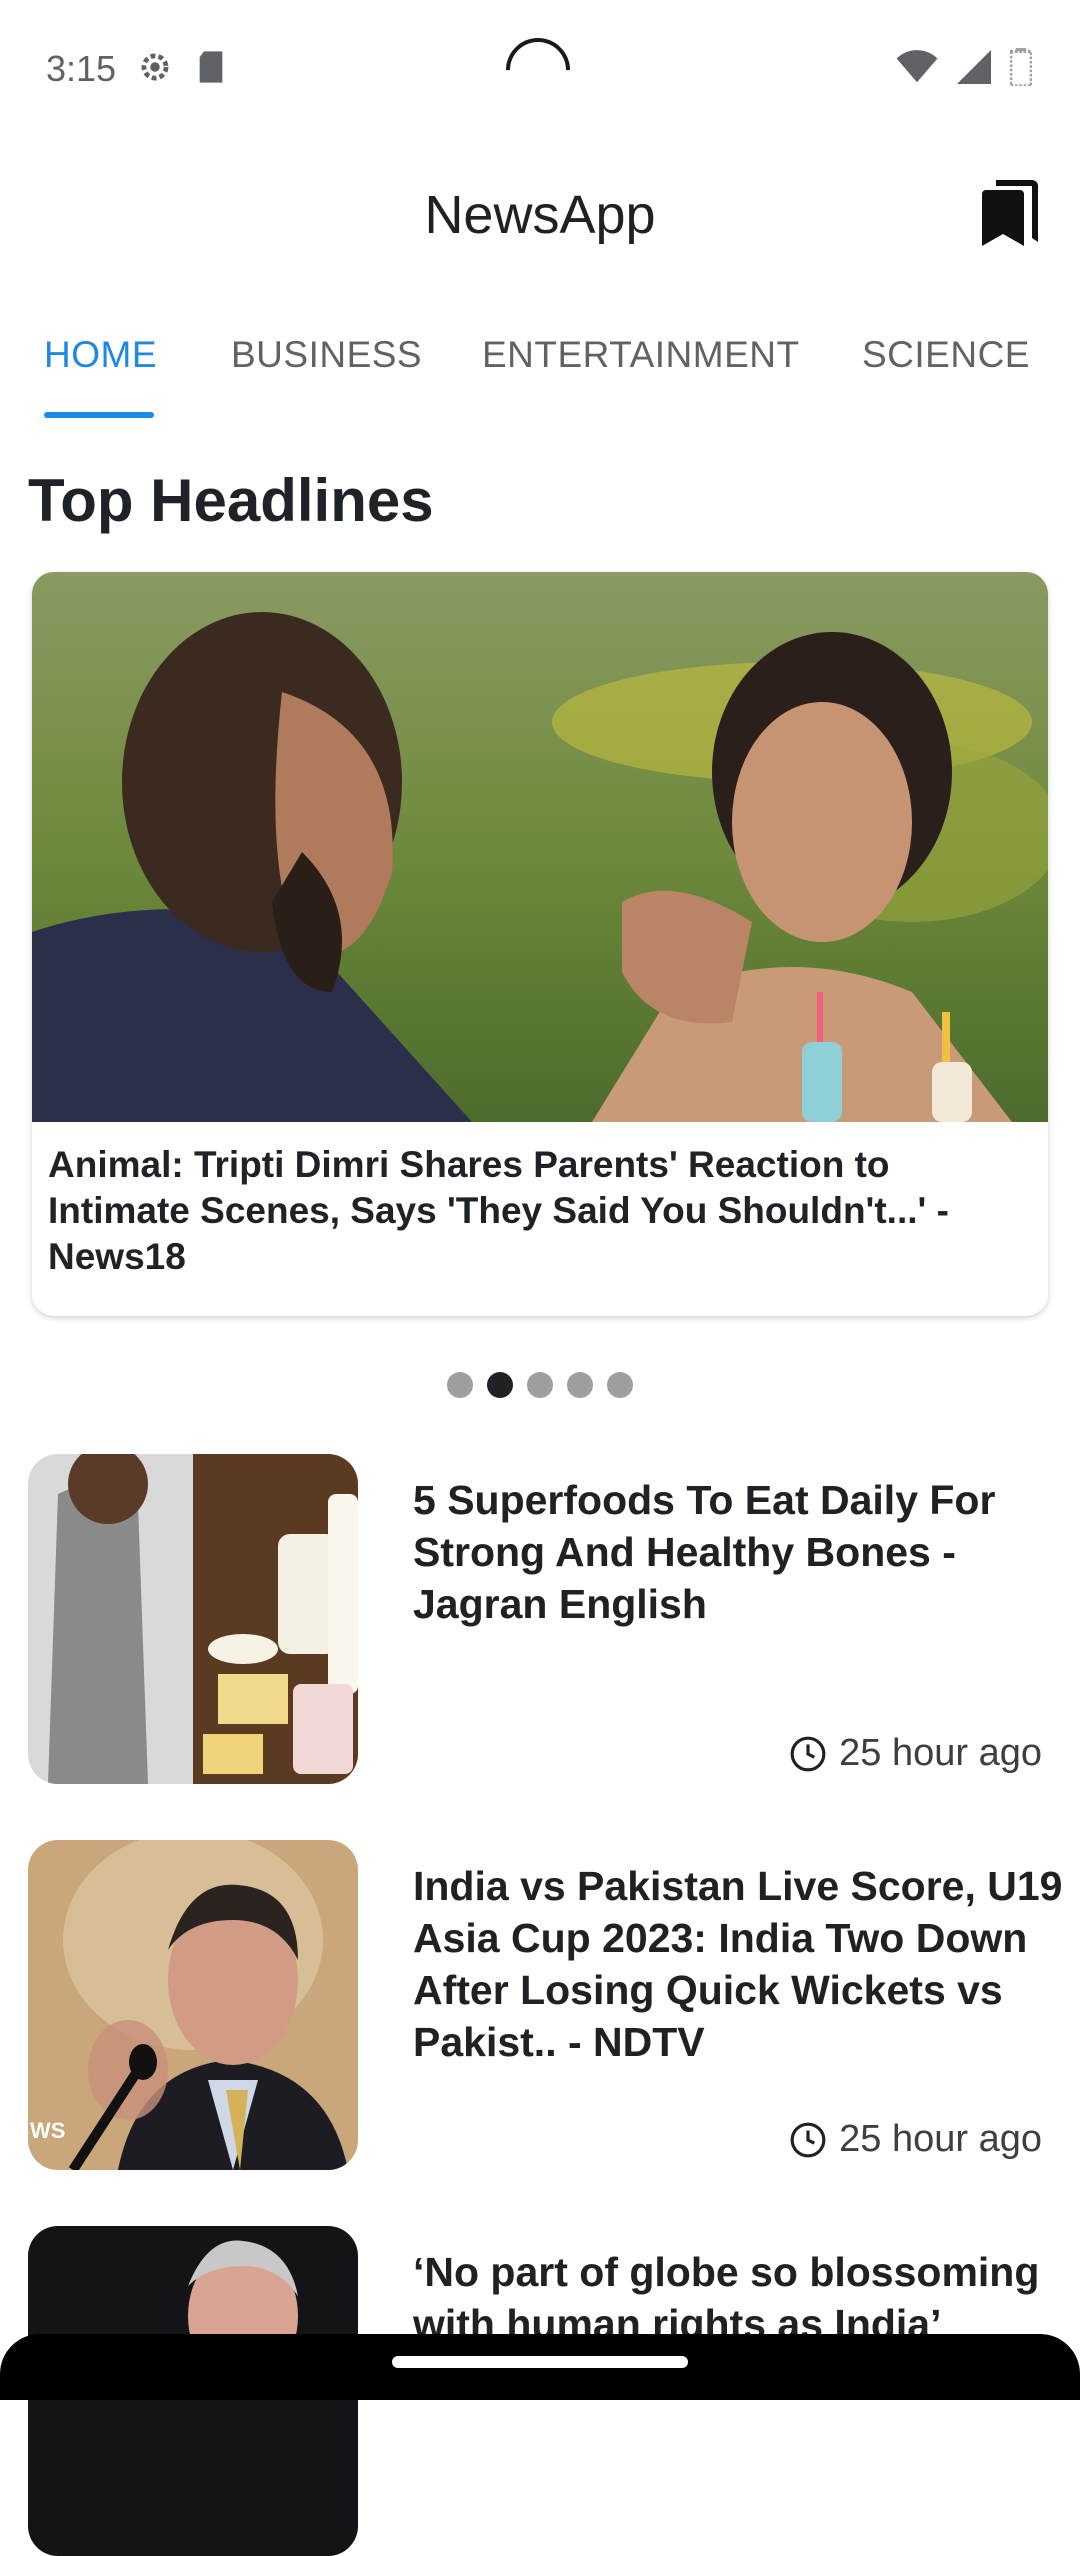  I want to click on app-title: NewsApp, so click(540, 215).